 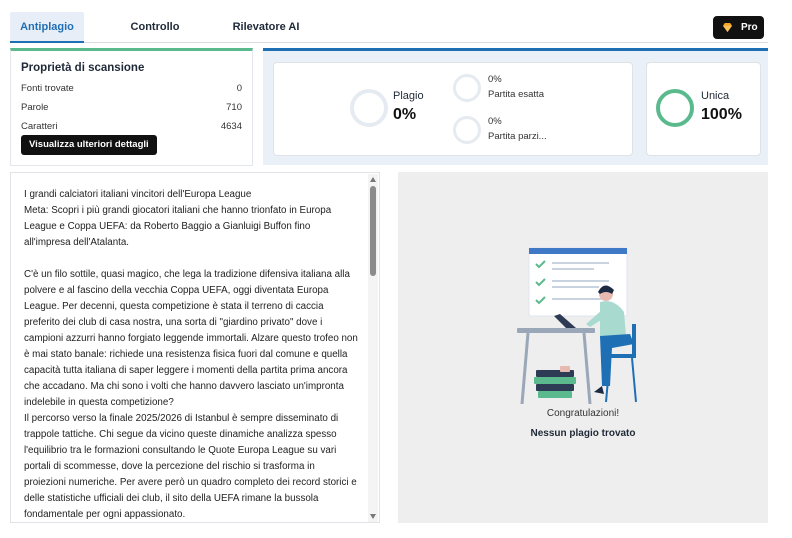 What do you see at coordinates (727, 27) in the screenshot?
I see `diamond-icon` at bounding box center [727, 27].